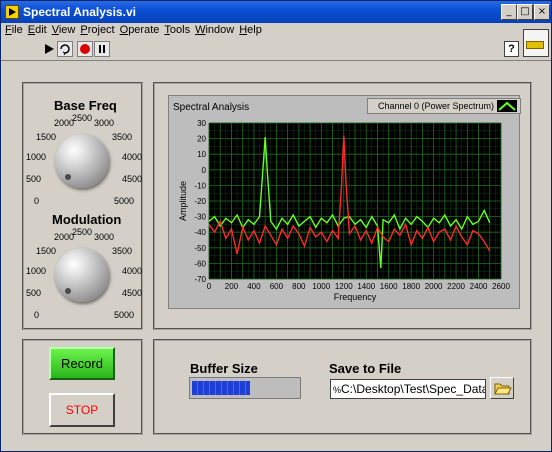  What do you see at coordinates (542, 12) in the screenshot?
I see `close-button: ×` at bounding box center [542, 12].